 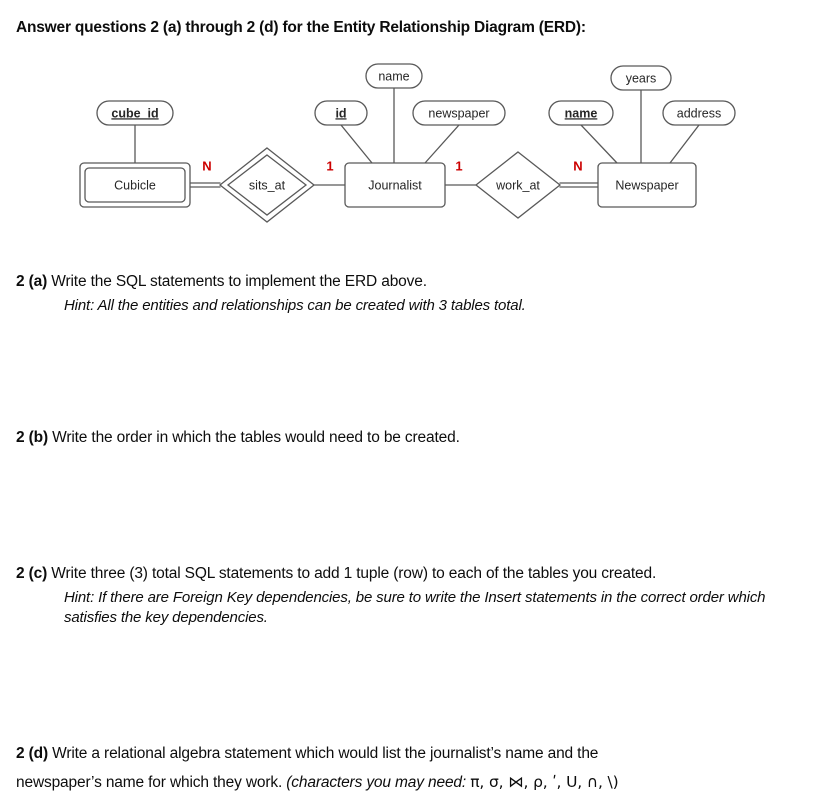 What do you see at coordinates (641, 78) in the screenshot?
I see `attribute-newspaper-years-label: years` at bounding box center [641, 78].